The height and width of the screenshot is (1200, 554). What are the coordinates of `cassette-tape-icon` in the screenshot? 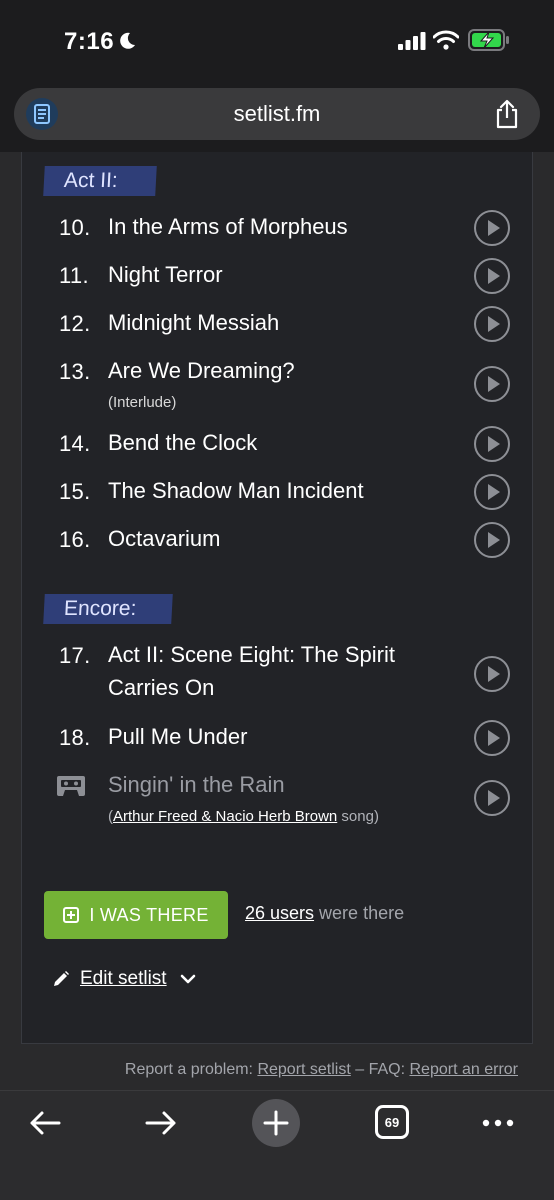 It's located at (71, 786).